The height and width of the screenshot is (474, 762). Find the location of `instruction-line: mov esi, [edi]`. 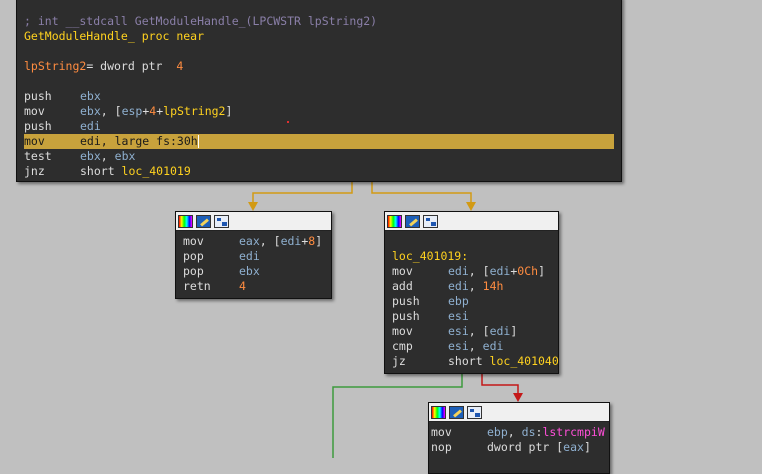

instruction-line: mov esi, [edi] is located at coordinates (471, 331).